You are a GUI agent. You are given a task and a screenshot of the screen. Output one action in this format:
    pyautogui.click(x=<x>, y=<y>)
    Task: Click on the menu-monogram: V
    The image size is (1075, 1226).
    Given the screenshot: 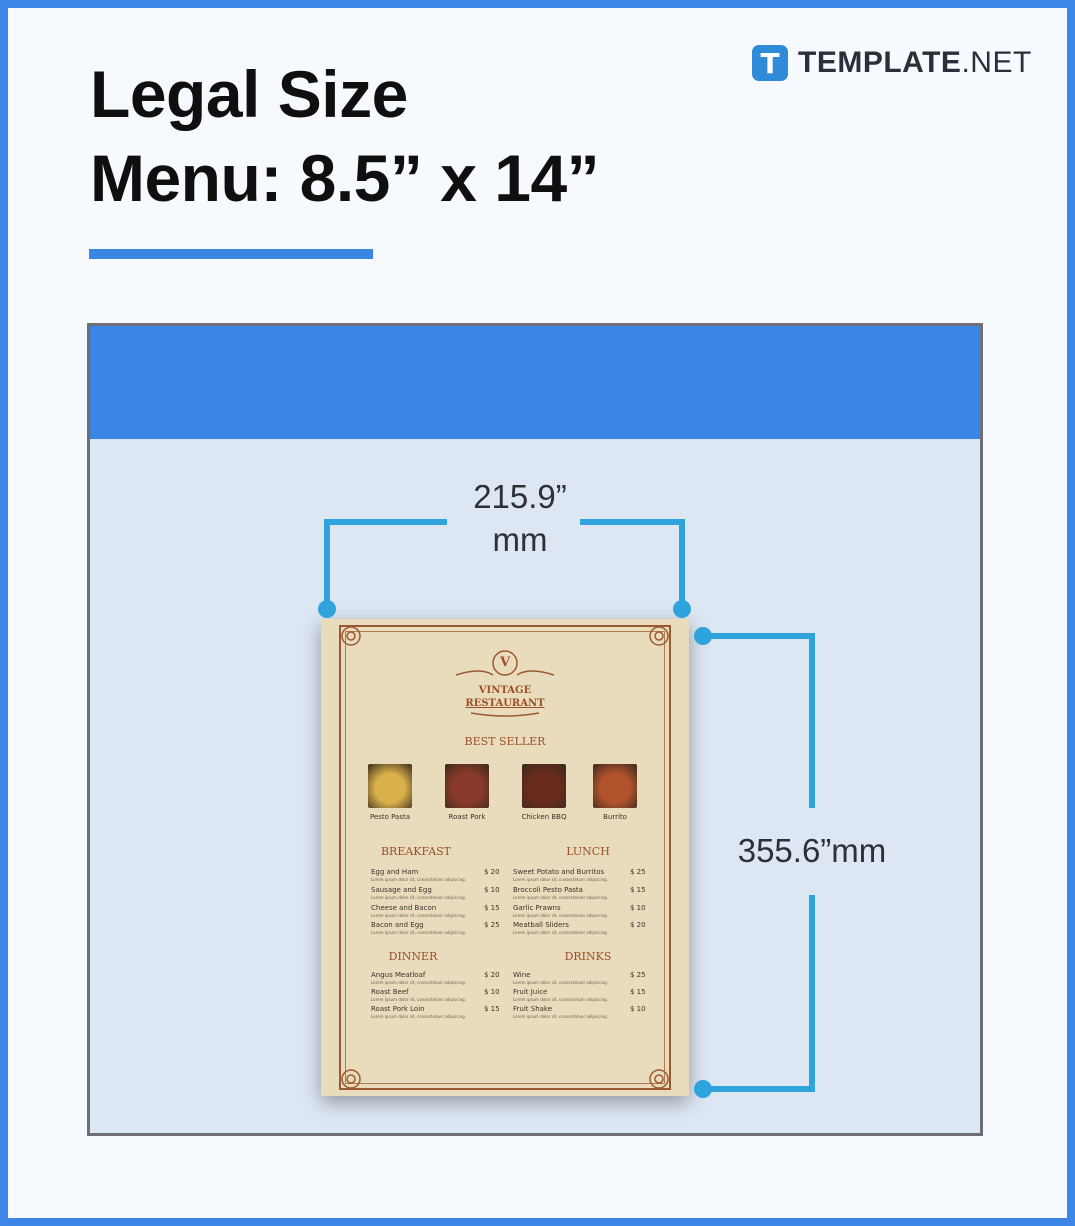 What is the action you would take?
    pyautogui.click(x=505, y=662)
    